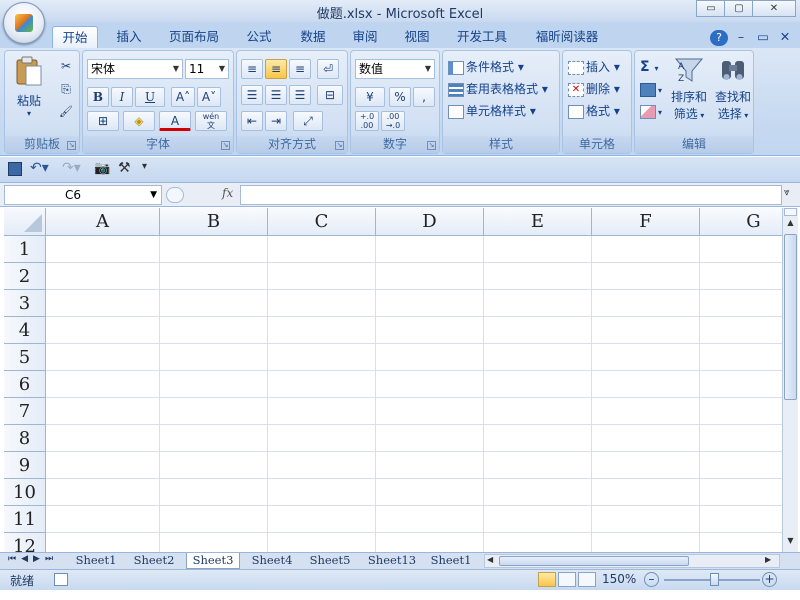 This screenshot has width=800, height=600. Describe the element at coordinates (400, 97) in the screenshot. I see `percent-button: %` at that location.